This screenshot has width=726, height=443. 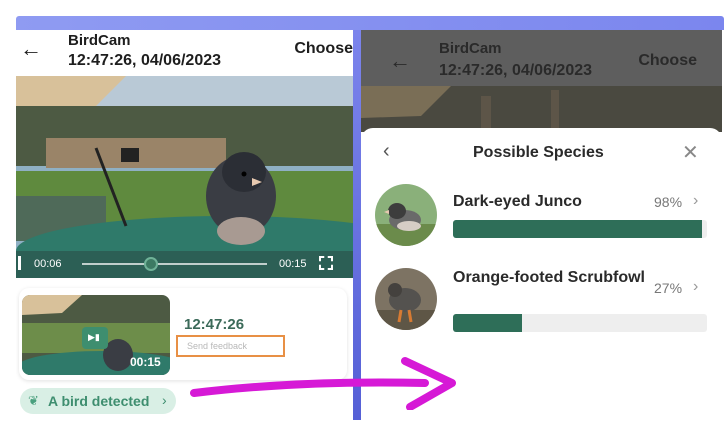 I want to click on thumbnail-duration: 00:15, so click(x=145, y=362).